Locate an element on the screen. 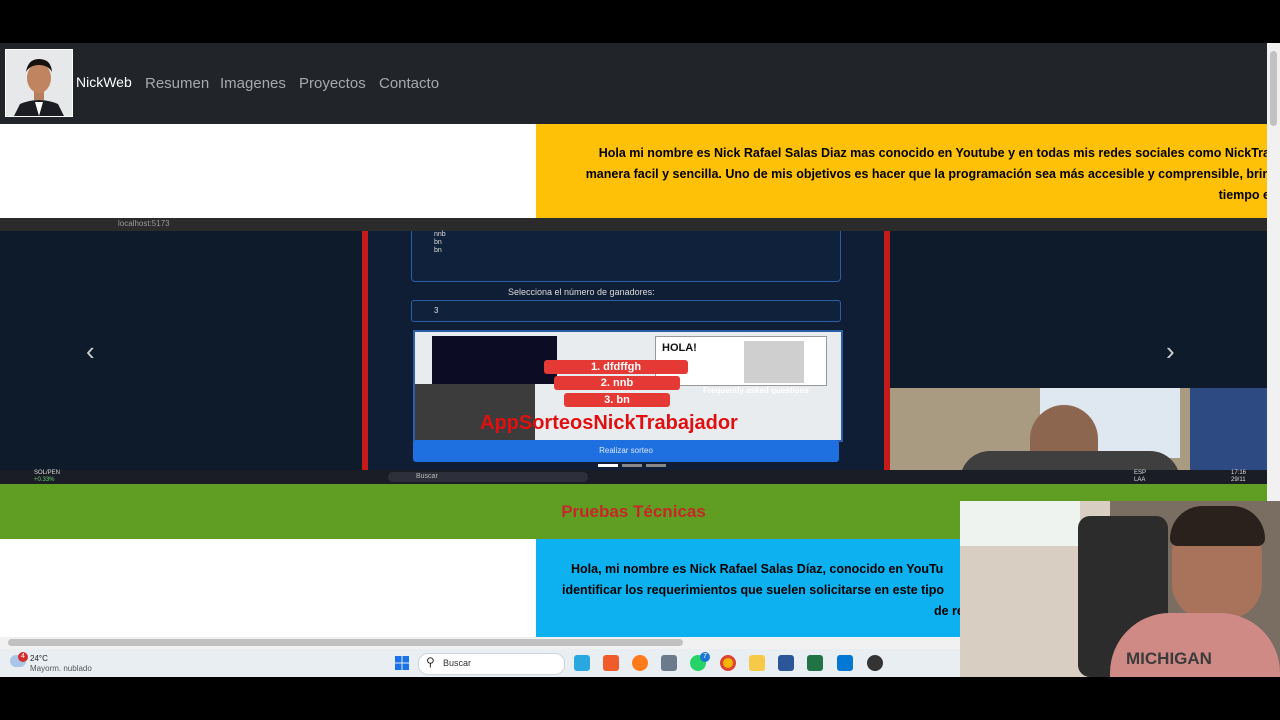  webcam-person-body is located at coordinates (1070, 461).